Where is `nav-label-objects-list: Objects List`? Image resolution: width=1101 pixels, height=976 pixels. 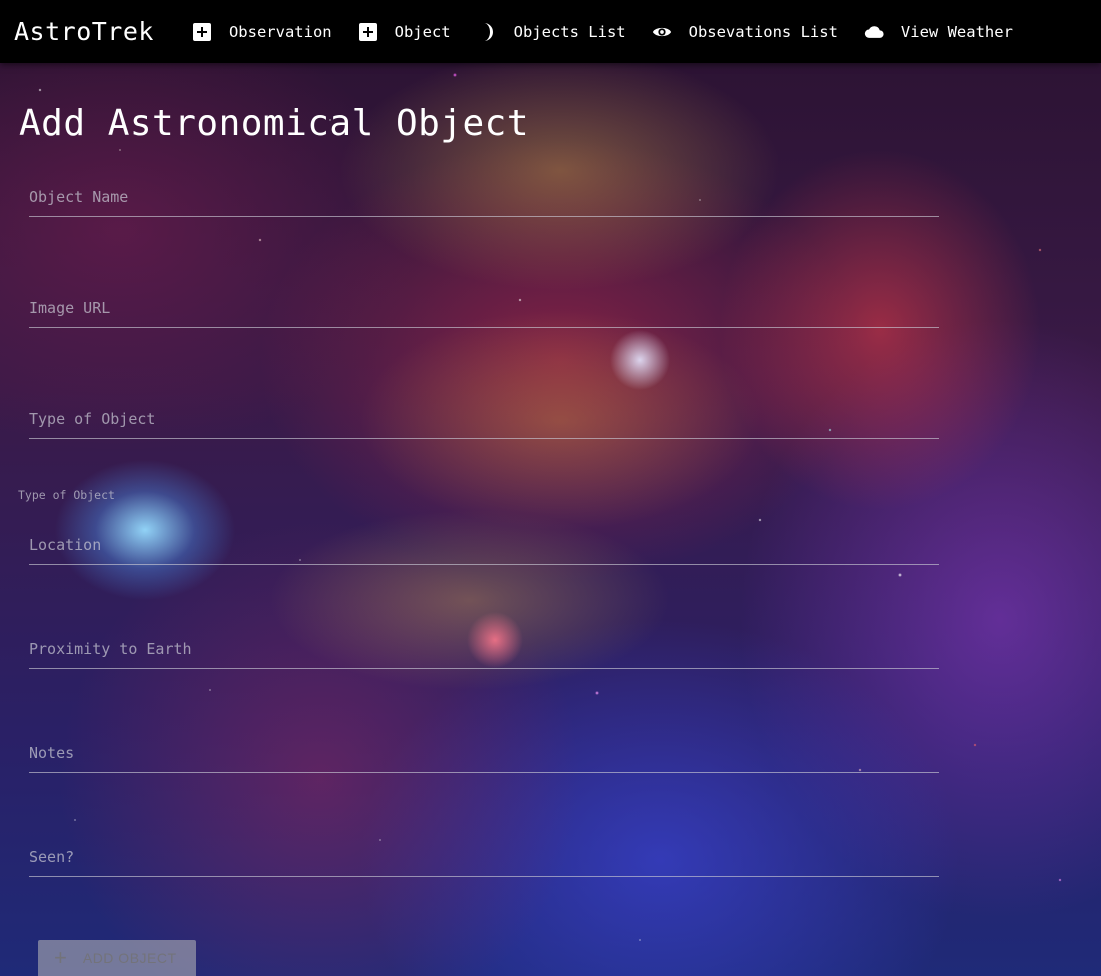
nav-label-objects-list: Objects List is located at coordinates (569, 31).